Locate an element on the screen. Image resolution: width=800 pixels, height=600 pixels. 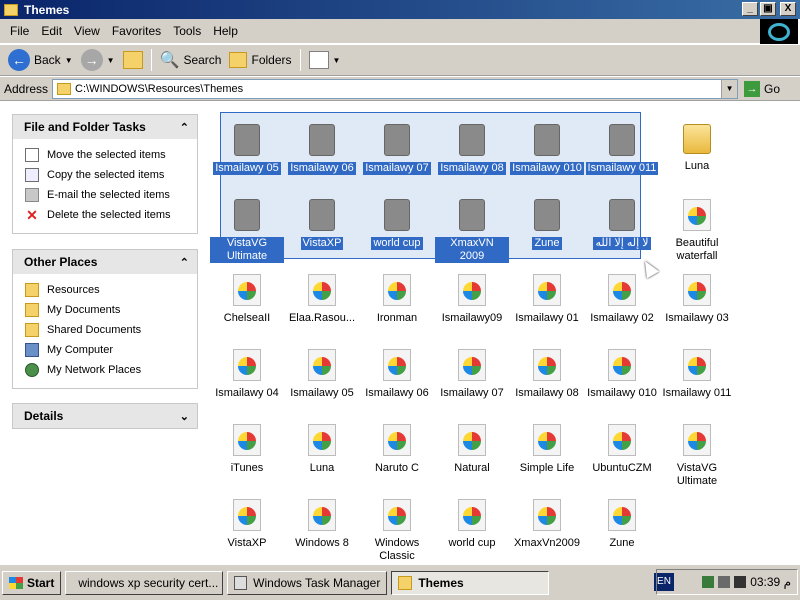
theme-item: VistaVG Ultimate is located at coordinates (697, 456).